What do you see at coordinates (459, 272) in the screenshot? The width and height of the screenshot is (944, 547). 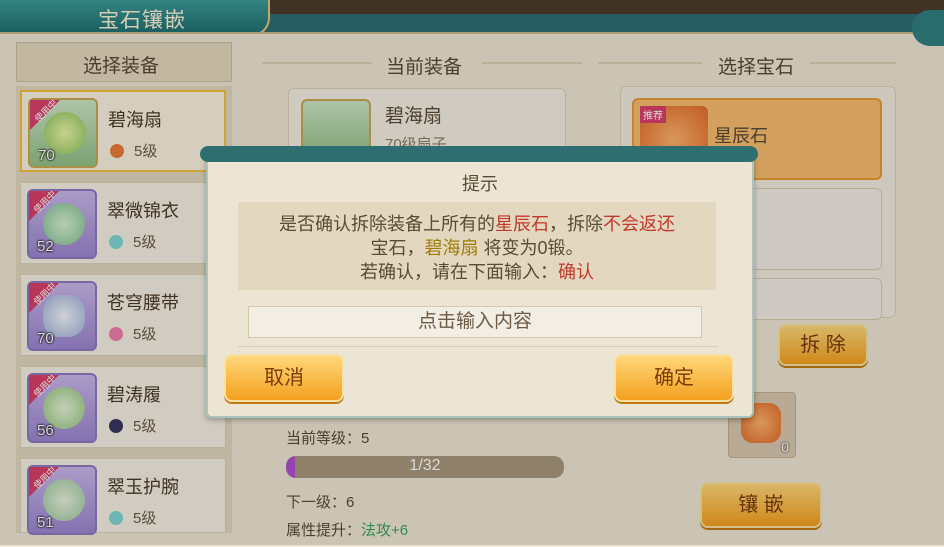 I see `message-text: 若确认，请在下面输入：` at bounding box center [459, 272].